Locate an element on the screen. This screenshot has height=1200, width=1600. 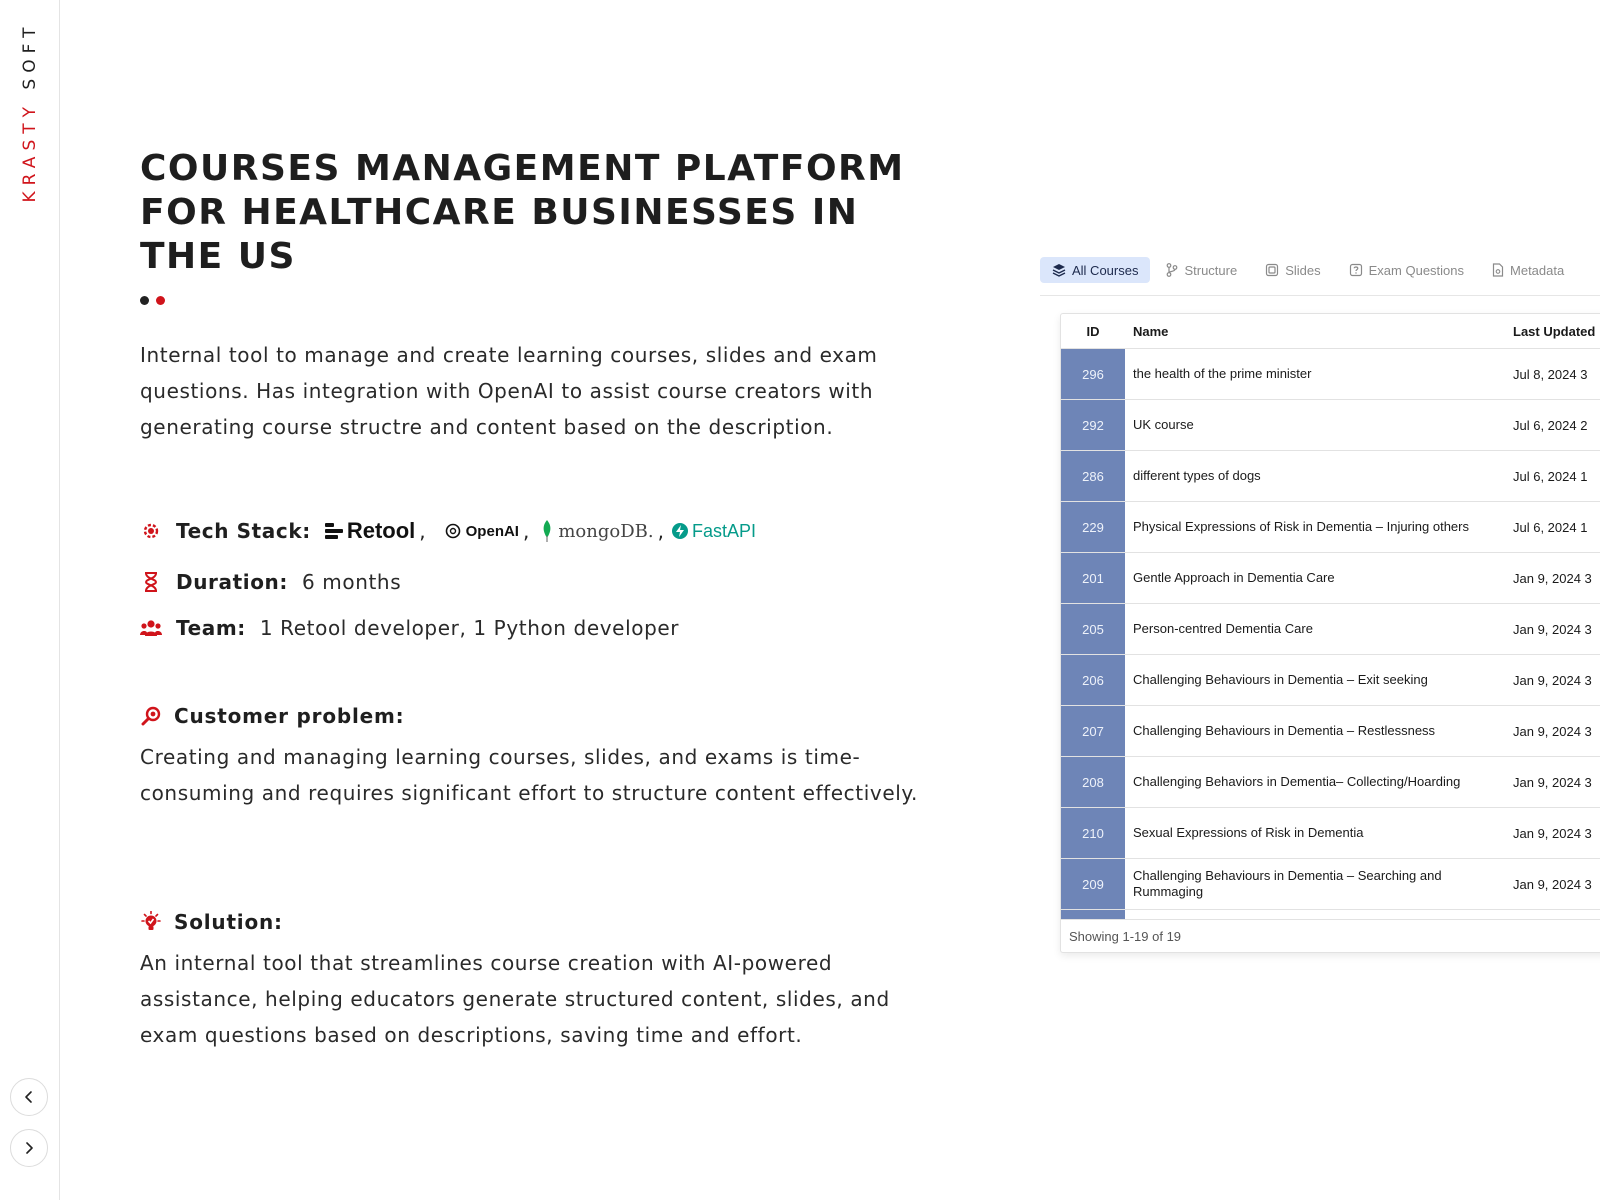
retool-icon is located at coordinates (333, 531).